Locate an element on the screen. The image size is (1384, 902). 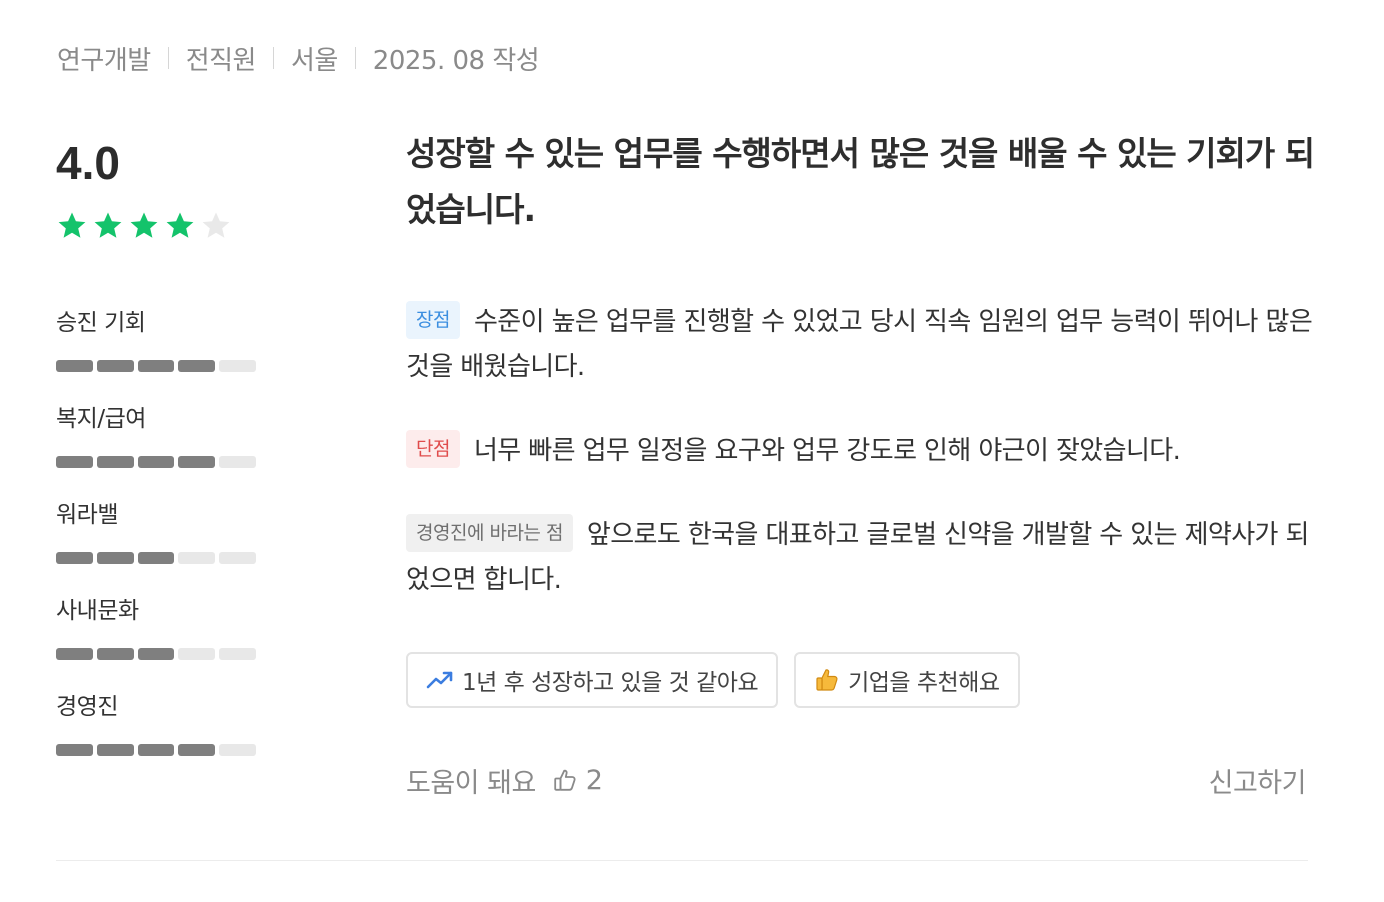
category-label: 승진 기회 is located at coordinates (101, 323).